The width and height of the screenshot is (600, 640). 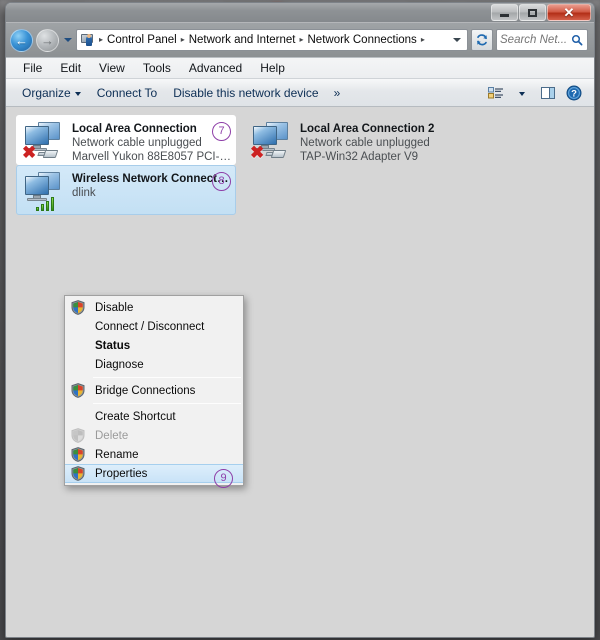 I want to click on connection-status: Network cable unplugged, so click(x=365, y=143).